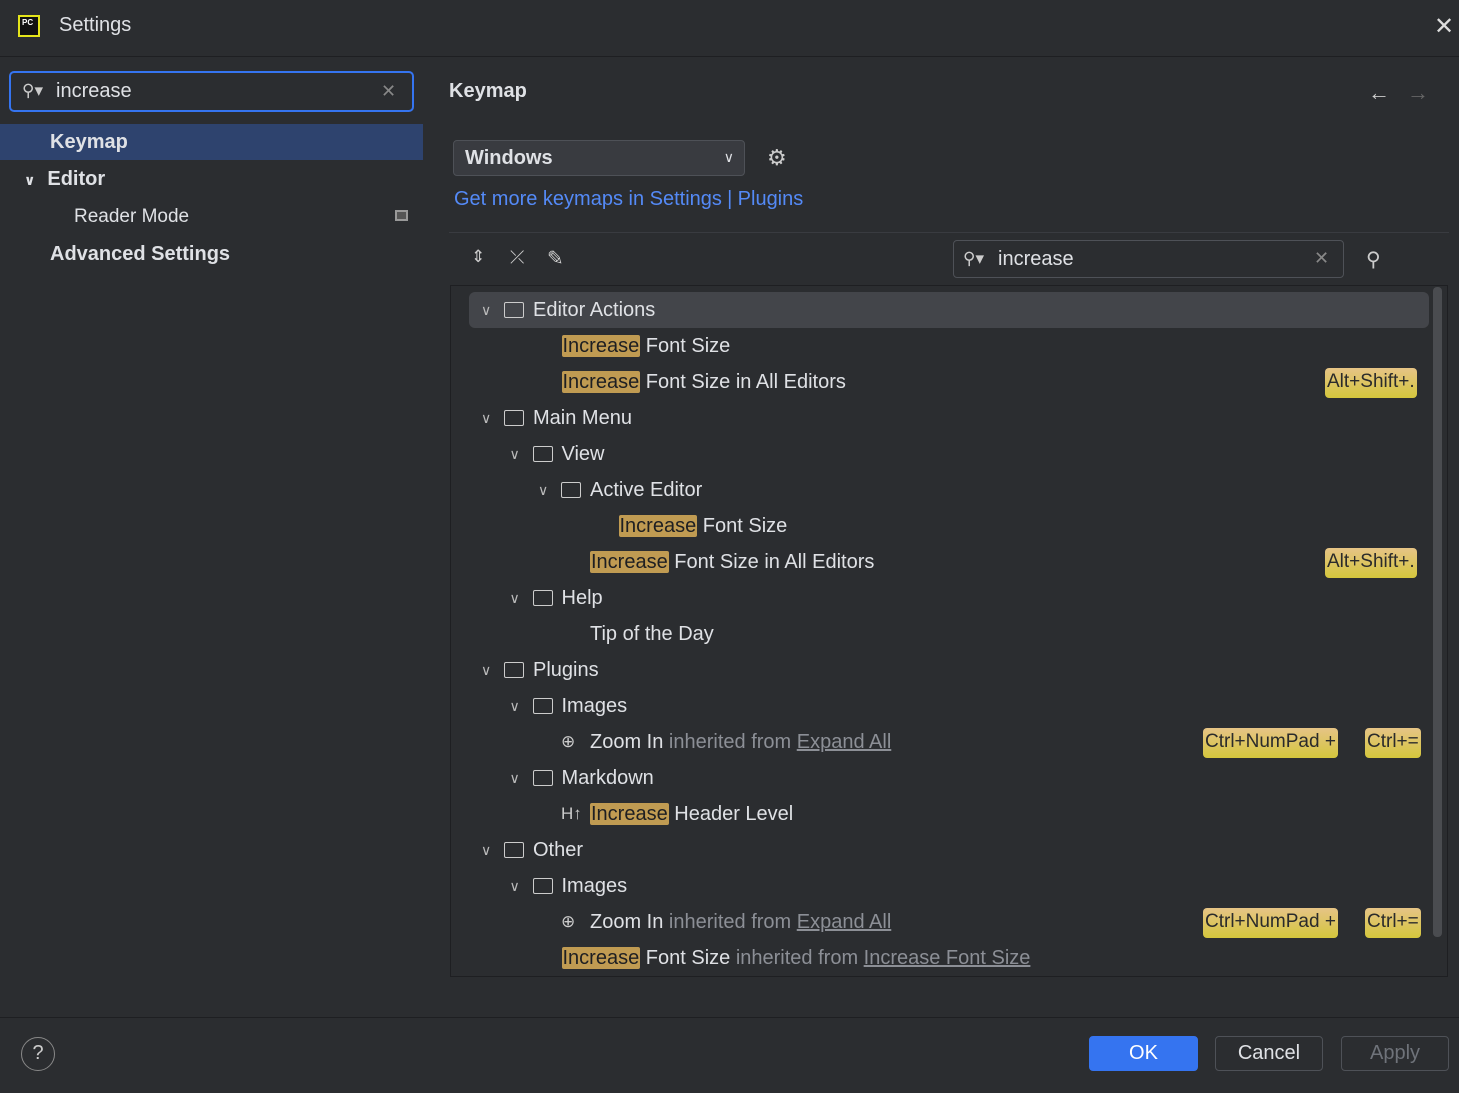  Describe the element at coordinates (1418, 93) in the screenshot. I see `forward-arrow-icon: →` at that location.